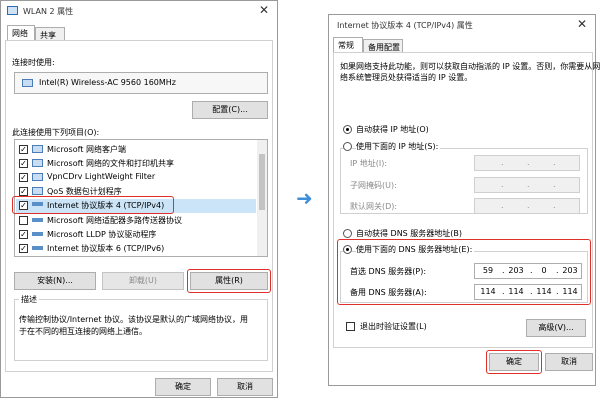 The width and height of the screenshot is (600, 398). What do you see at coordinates (470, 66) in the screenshot?
I see `intro-line-1: 如果网络支持此功能，则可以获取自动指派的 IP 设置。否则，你需要从网` at bounding box center [470, 66].